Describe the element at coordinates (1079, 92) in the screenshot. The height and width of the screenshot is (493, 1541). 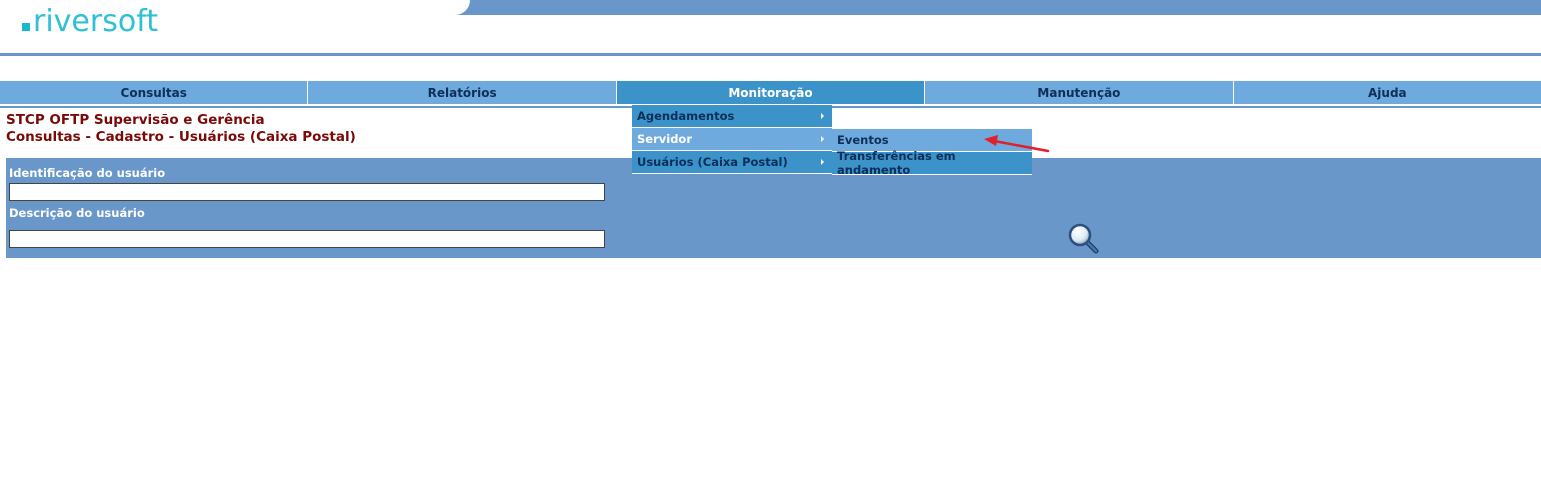
I see `nav-manutencao: Manutenção` at that location.